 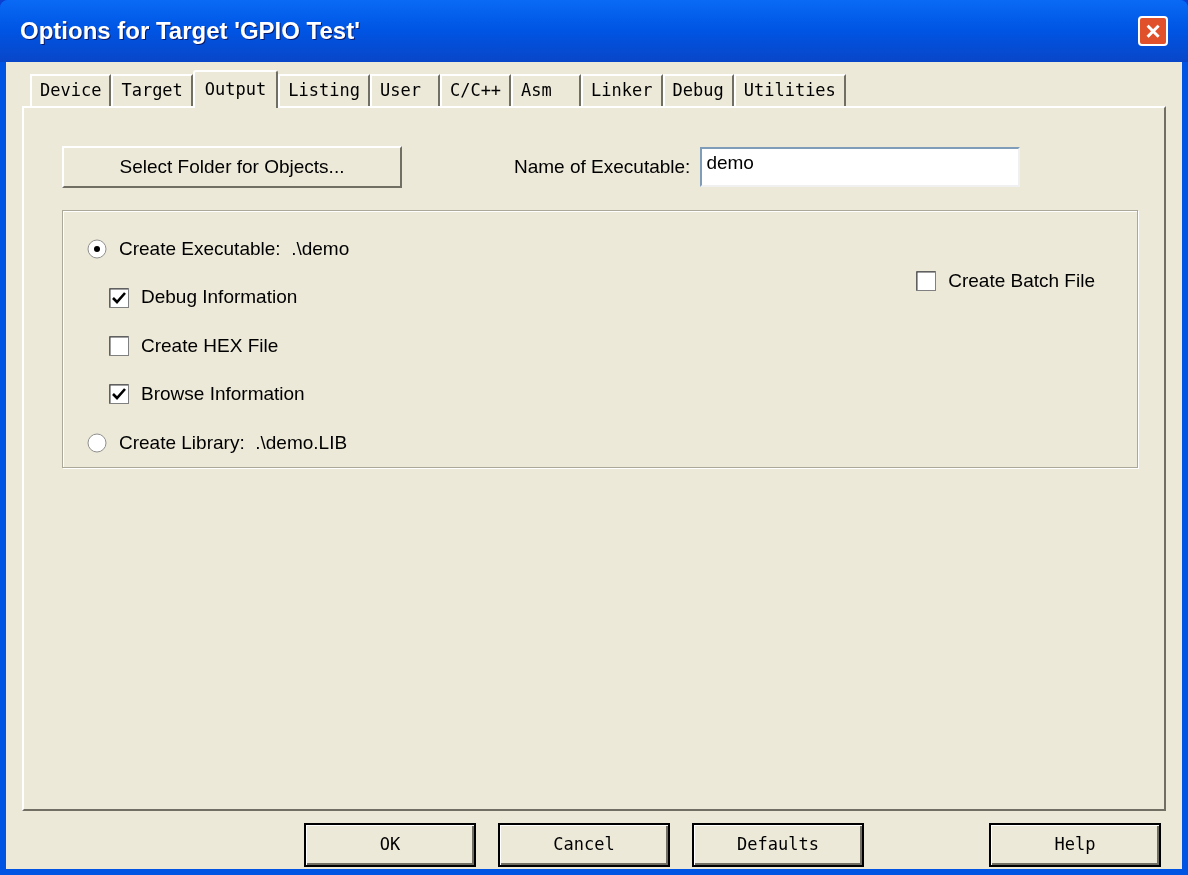 I want to click on tab: Target, so click(x=152, y=90).